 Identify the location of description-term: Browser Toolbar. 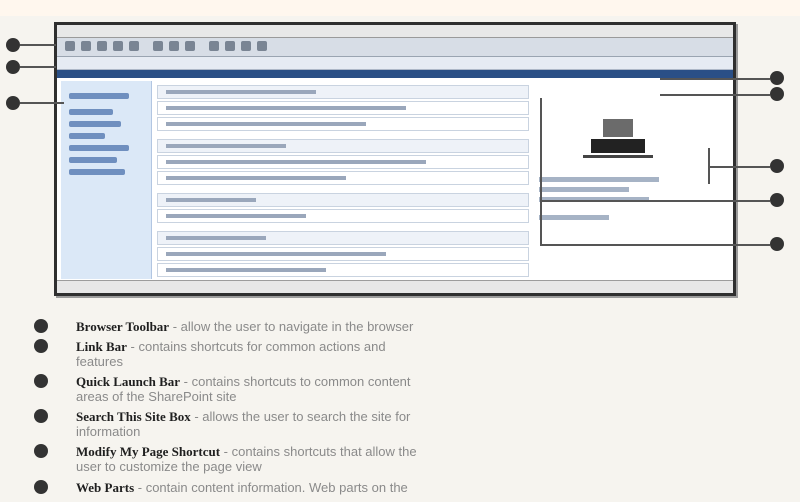
(123, 326).